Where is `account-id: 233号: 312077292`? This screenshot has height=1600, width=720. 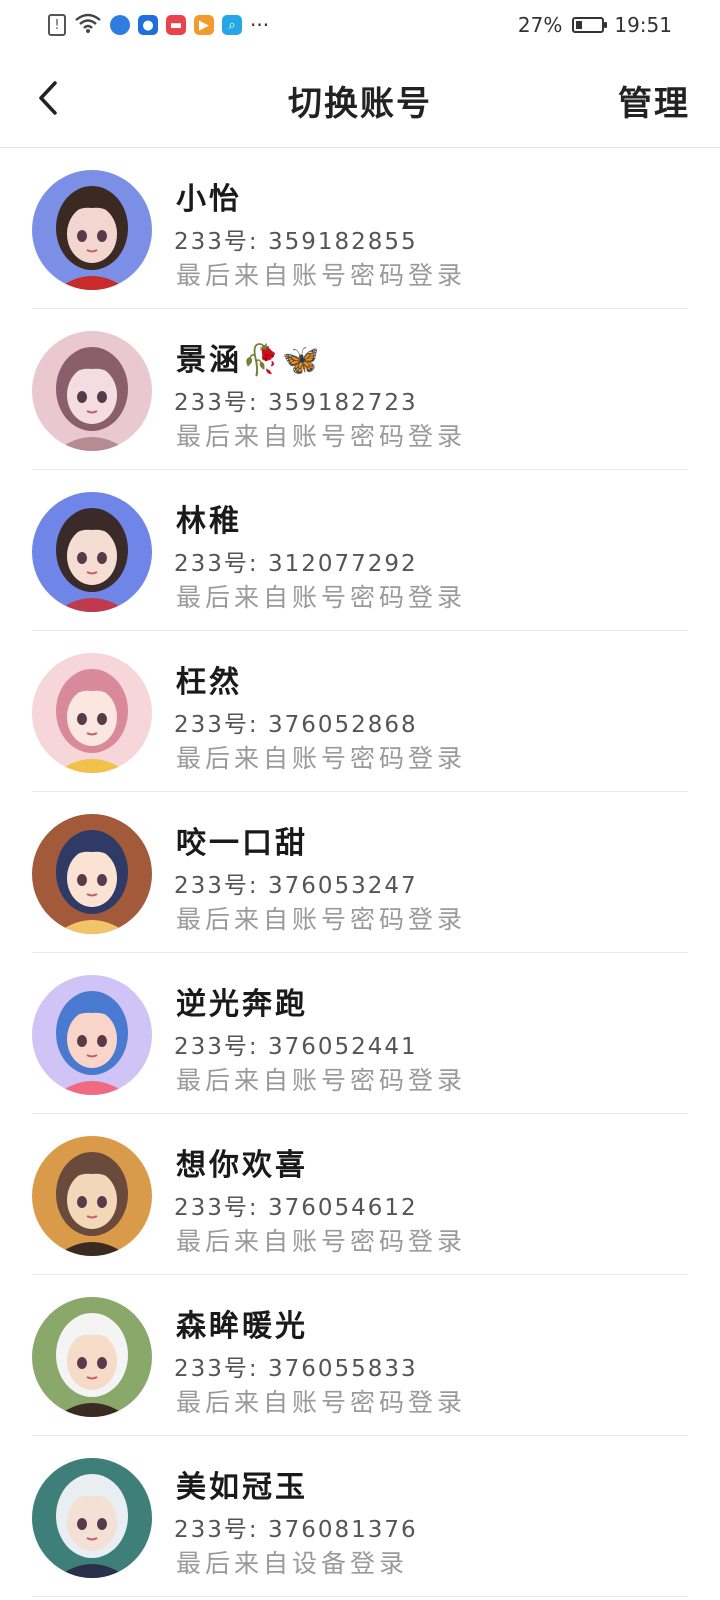 account-id: 233号: 312077292 is located at coordinates (296, 564).